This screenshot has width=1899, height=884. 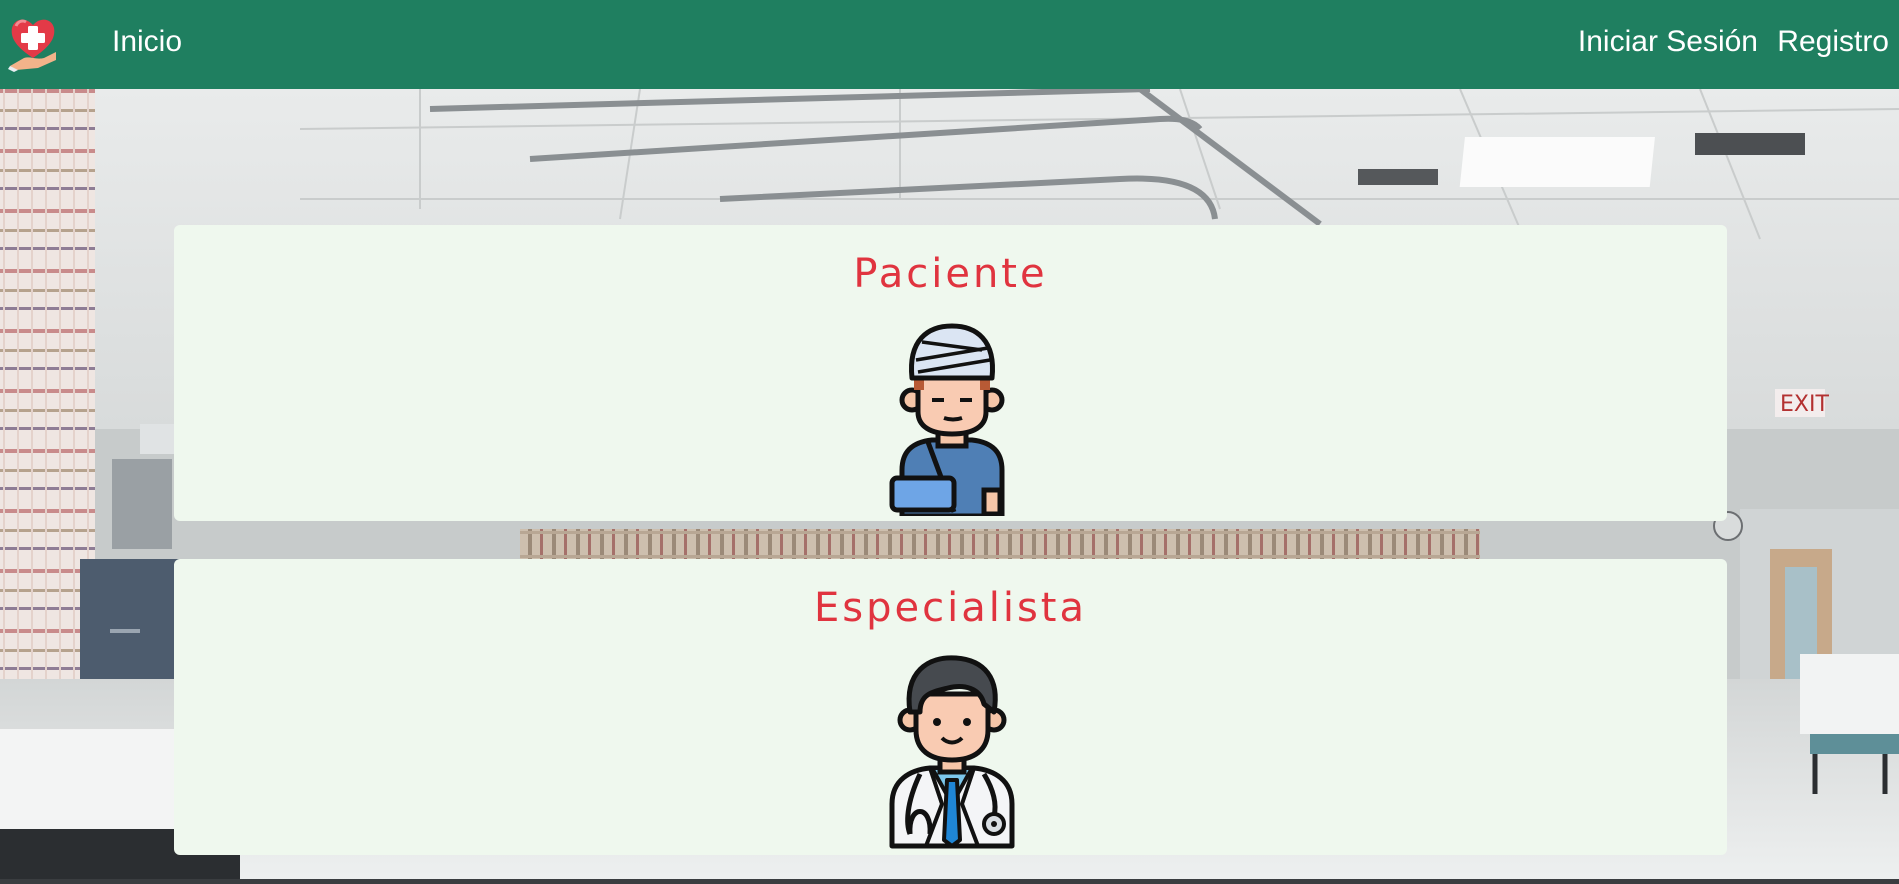 What do you see at coordinates (1833, 42) in the screenshot?
I see `nav-register-link: Registro` at bounding box center [1833, 42].